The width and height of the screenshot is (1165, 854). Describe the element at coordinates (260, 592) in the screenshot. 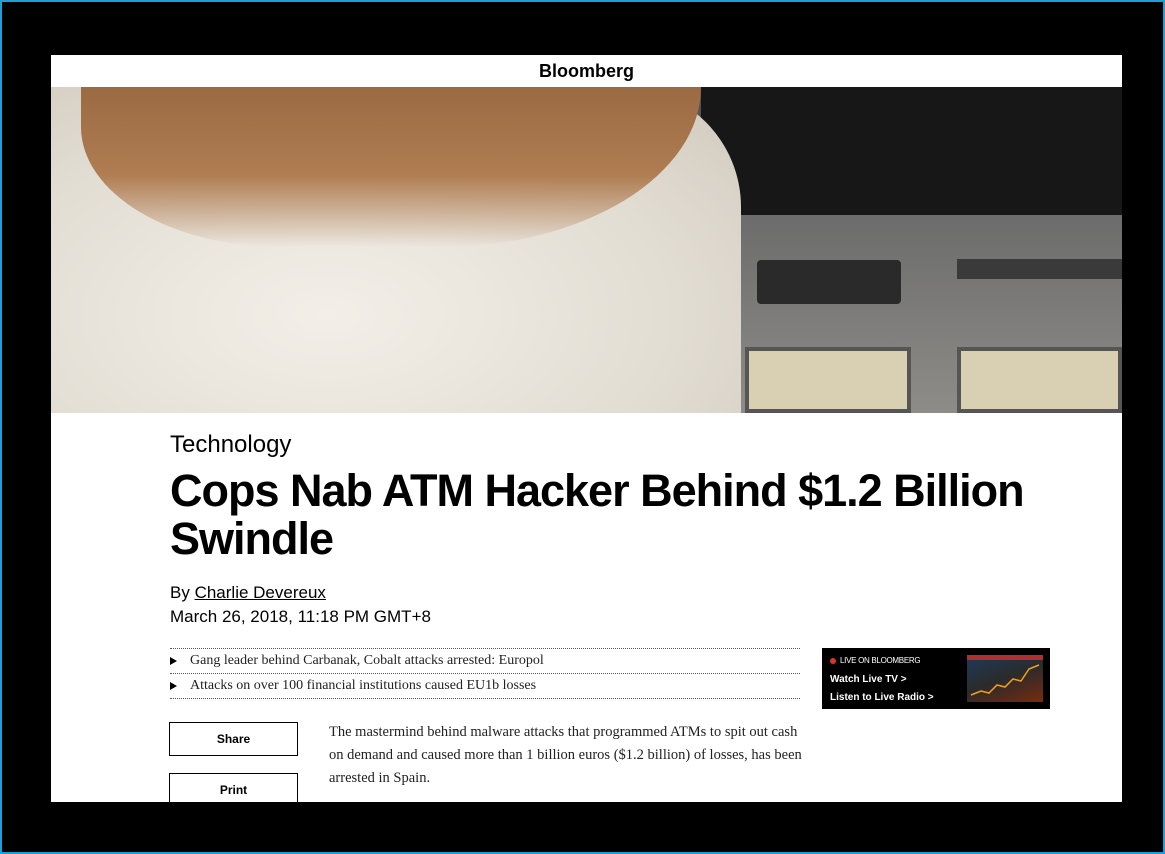

I see `author-link: Charlie Devereux` at that location.